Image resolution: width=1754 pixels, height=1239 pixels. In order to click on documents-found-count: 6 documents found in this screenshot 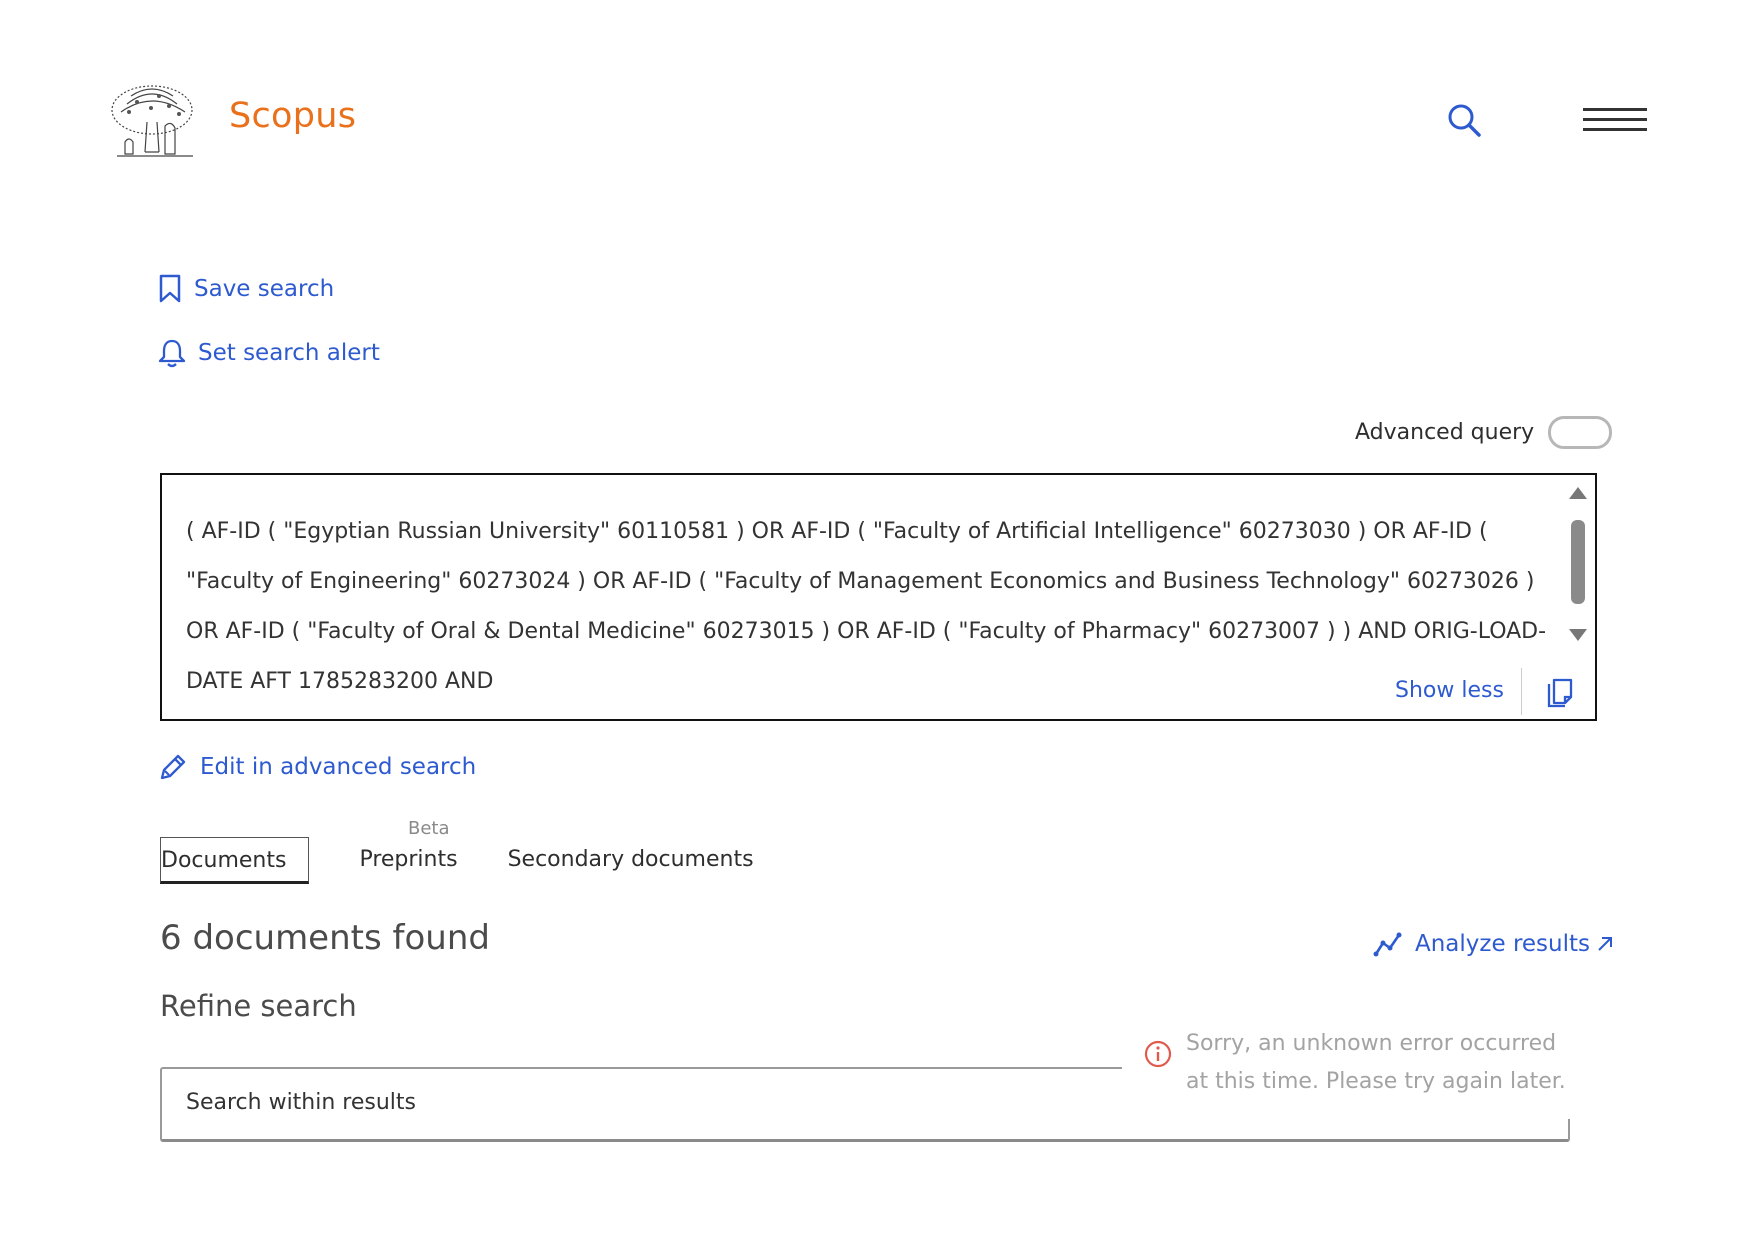, I will do `click(325, 938)`.